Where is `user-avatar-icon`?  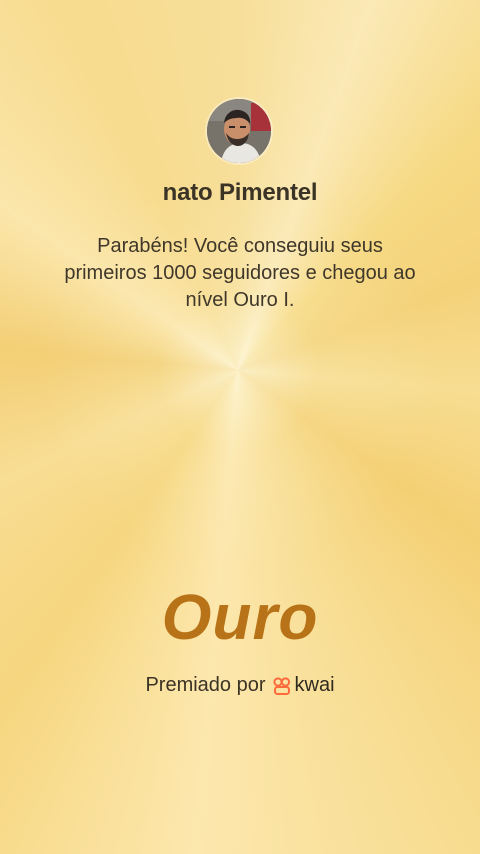
user-avatar-icon is located at coordinates (239, 131).